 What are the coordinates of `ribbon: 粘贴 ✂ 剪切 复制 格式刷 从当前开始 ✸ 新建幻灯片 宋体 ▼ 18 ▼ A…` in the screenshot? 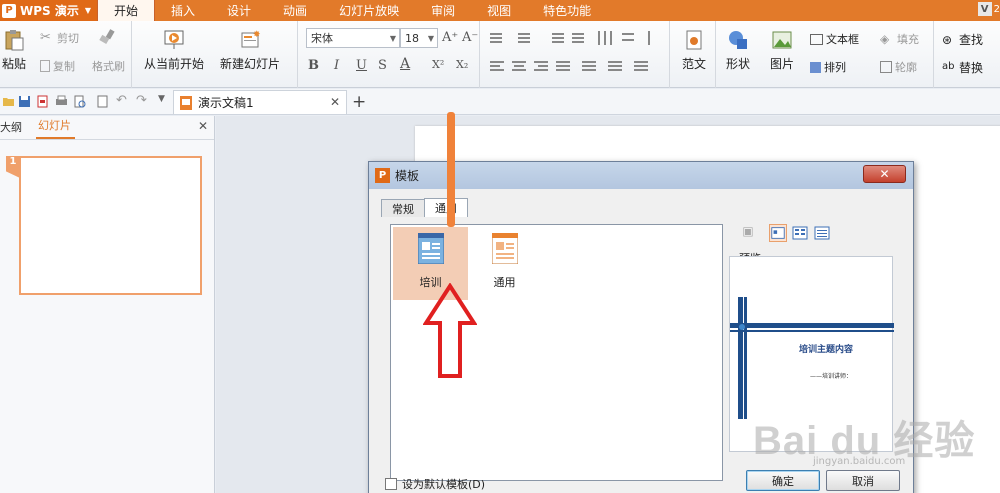 It's located at (500, 54).